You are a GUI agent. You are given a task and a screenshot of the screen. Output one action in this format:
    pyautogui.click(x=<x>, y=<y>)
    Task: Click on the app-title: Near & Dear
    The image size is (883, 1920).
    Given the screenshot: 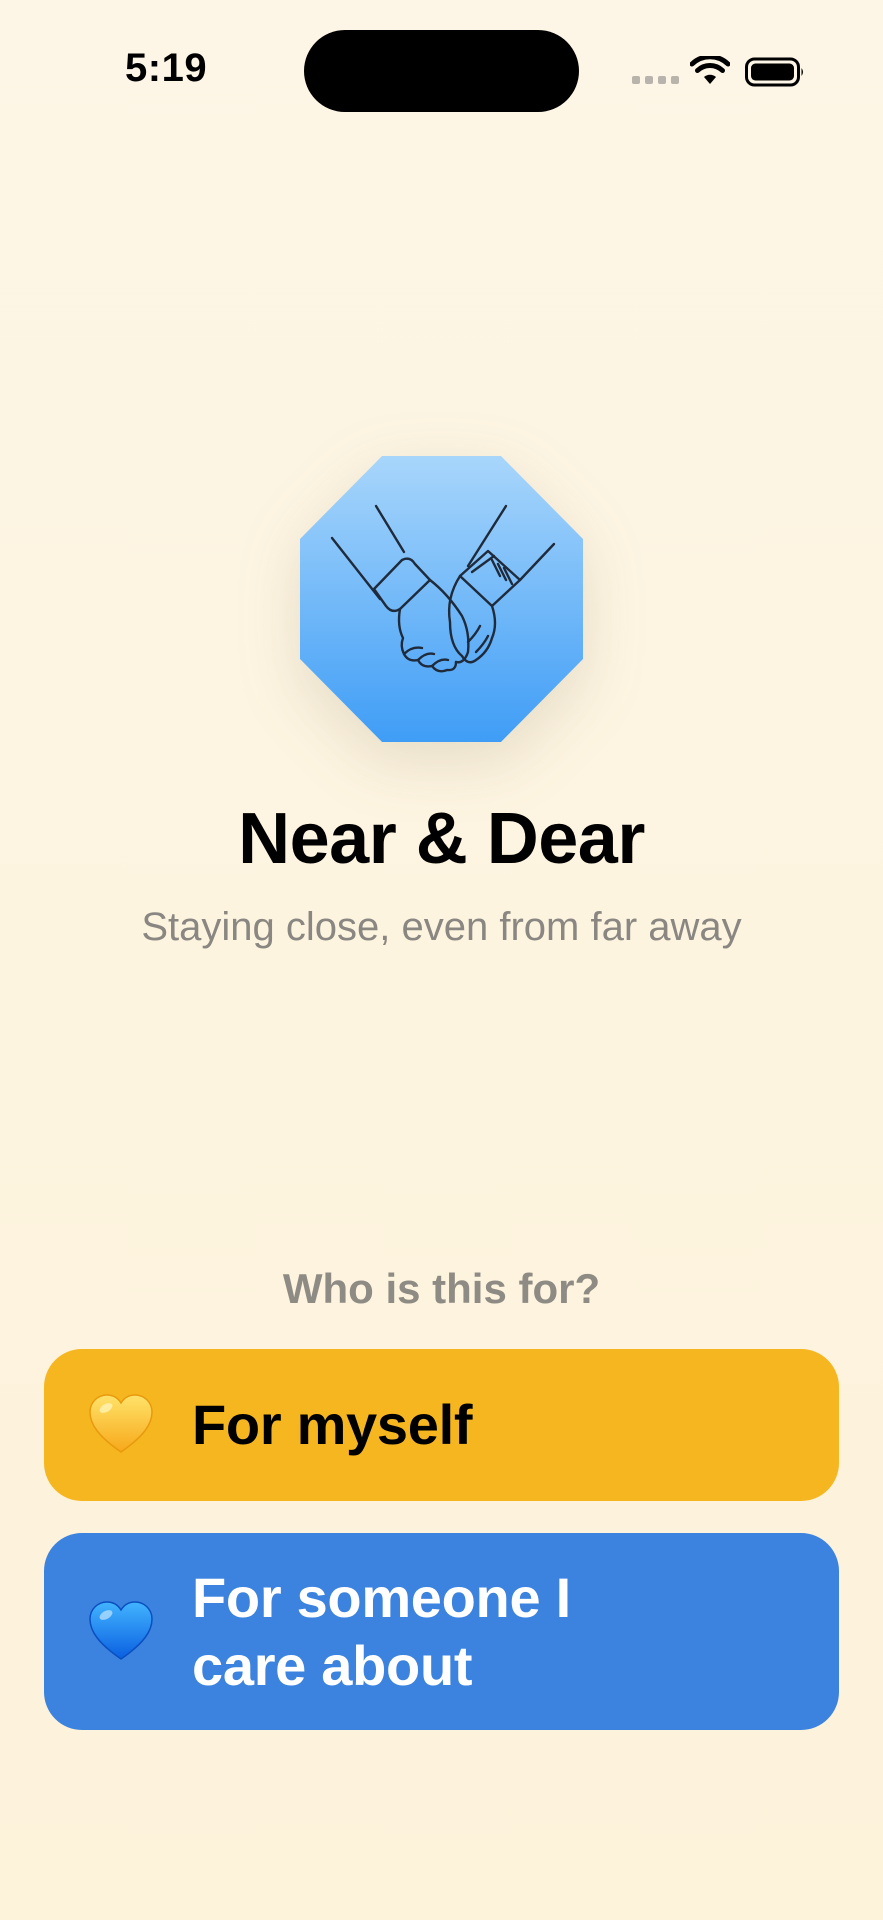 What is the action you would take?
    pyautogui.click(x=441, y=839)
    